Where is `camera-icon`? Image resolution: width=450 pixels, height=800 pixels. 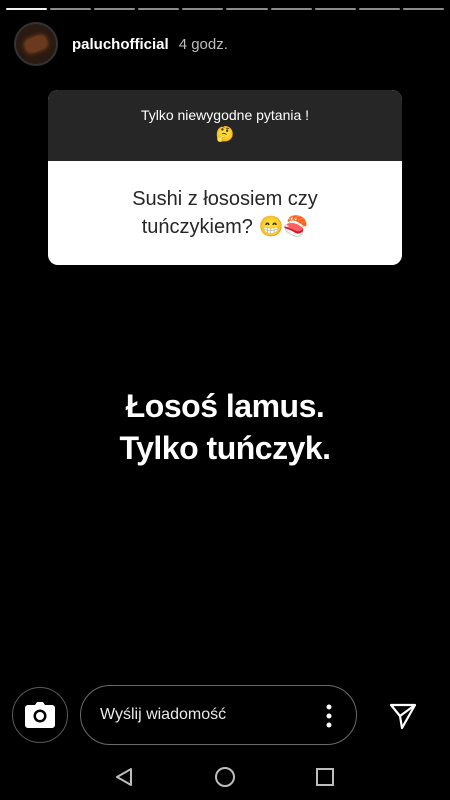 camera-icon is located at coordinates (40, 715).